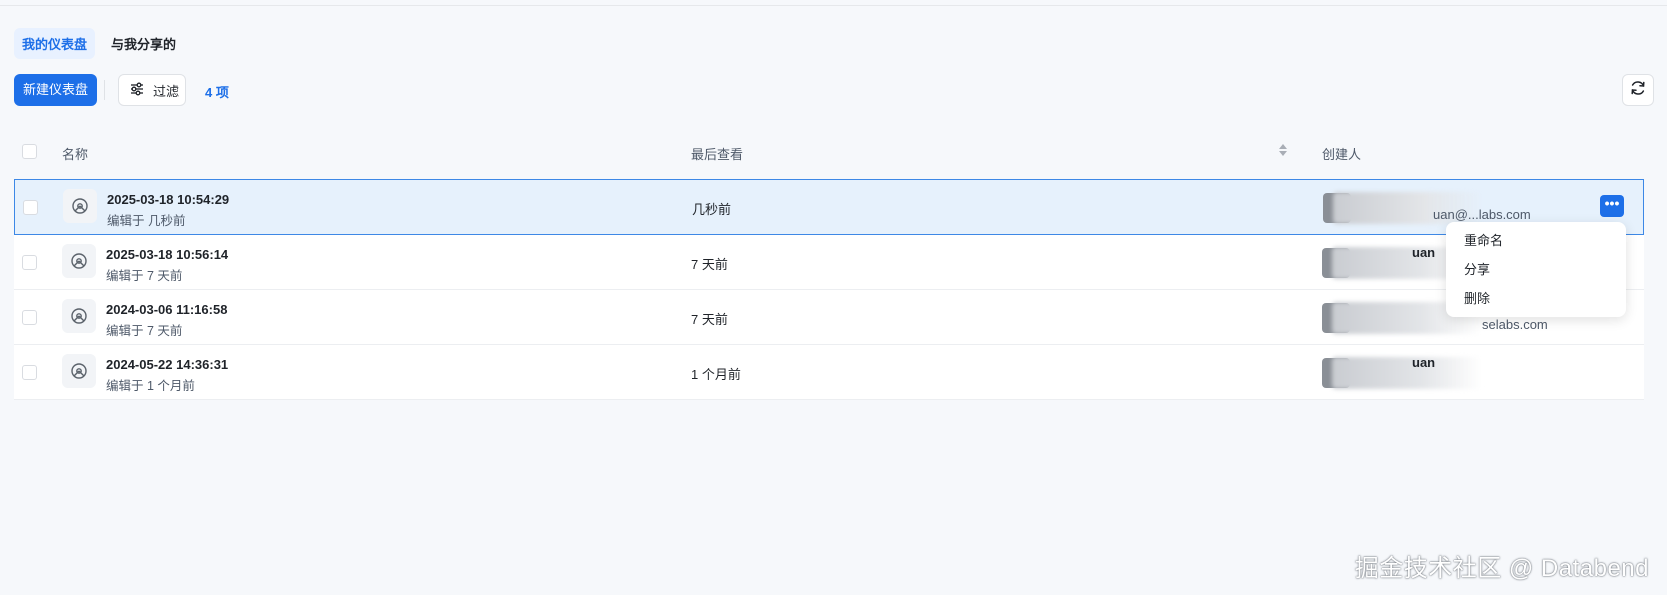 The height and width of the screenshot is (595, 1667). I want to click on creator-email: selabs.com, so click(1515, 324).